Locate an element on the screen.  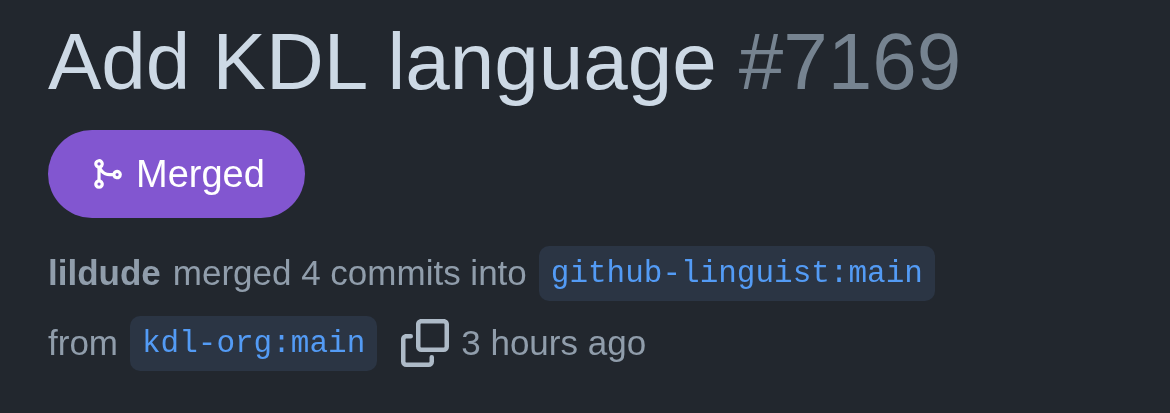
from-text: from is located at coordinates (83, 343).